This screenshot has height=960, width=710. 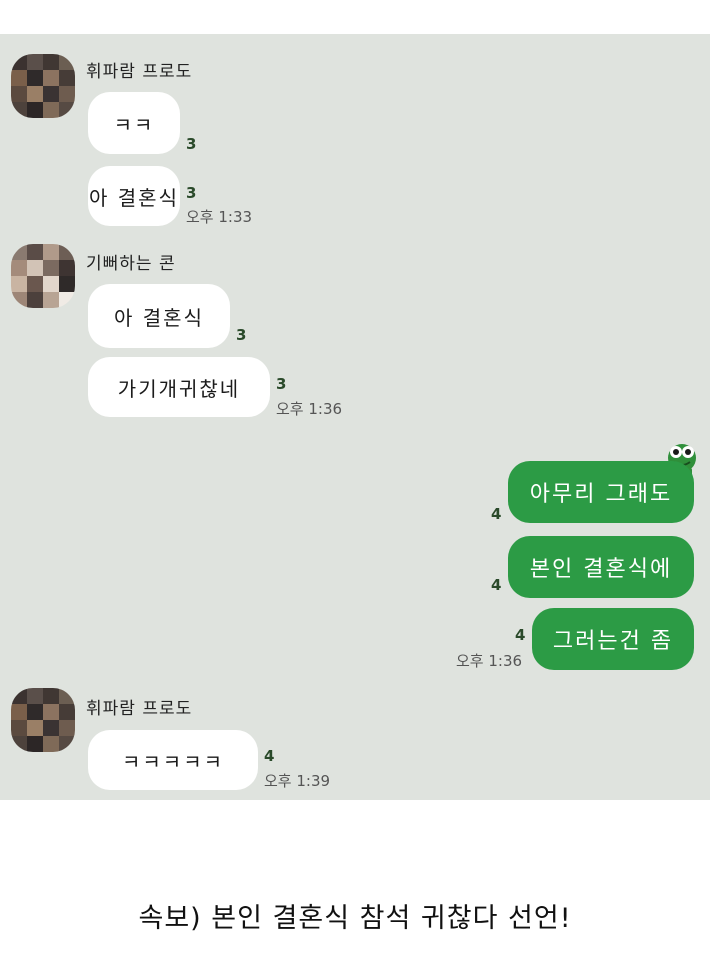 What do you see at coordinates (173, 760) in the screenshot?
I see `message-bubble: ㅋㅋㅋㅋㅋ` at bounding box center [173, 760].